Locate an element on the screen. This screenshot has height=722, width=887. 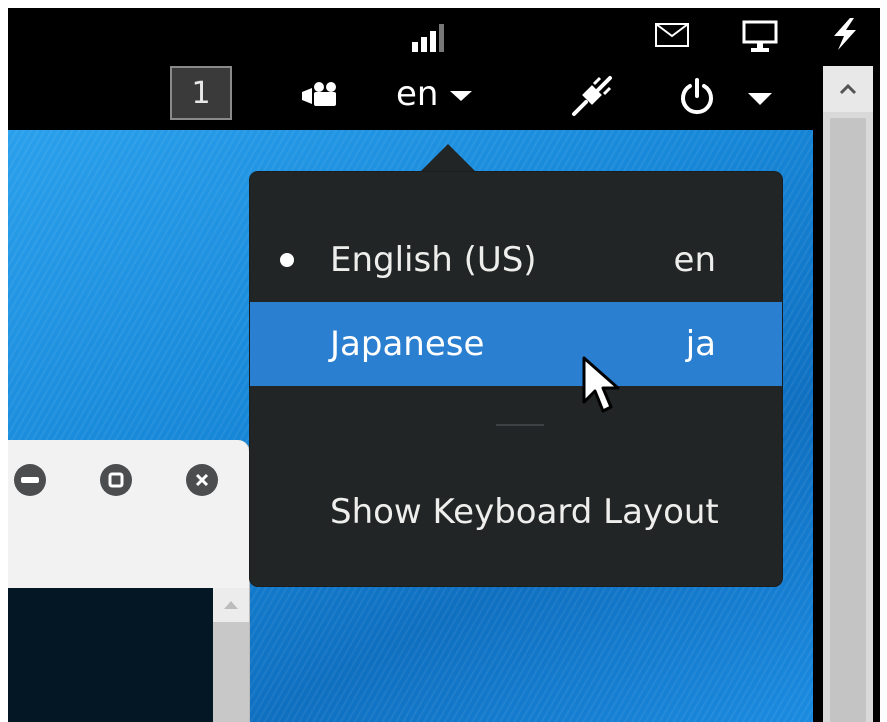
menu-item-code: ja is located at coordinates (700, 344).